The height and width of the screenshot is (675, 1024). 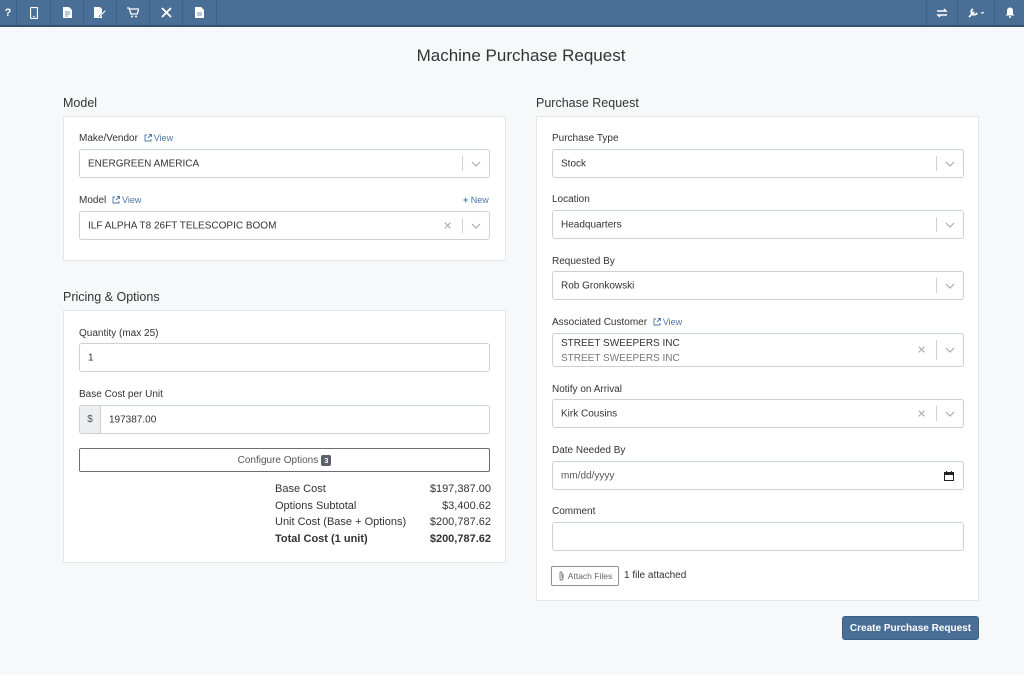 I want to click on model-value: ILF ALPHA T8 26FT TELESCOPIC BOOM, so click(x=182, y=225).